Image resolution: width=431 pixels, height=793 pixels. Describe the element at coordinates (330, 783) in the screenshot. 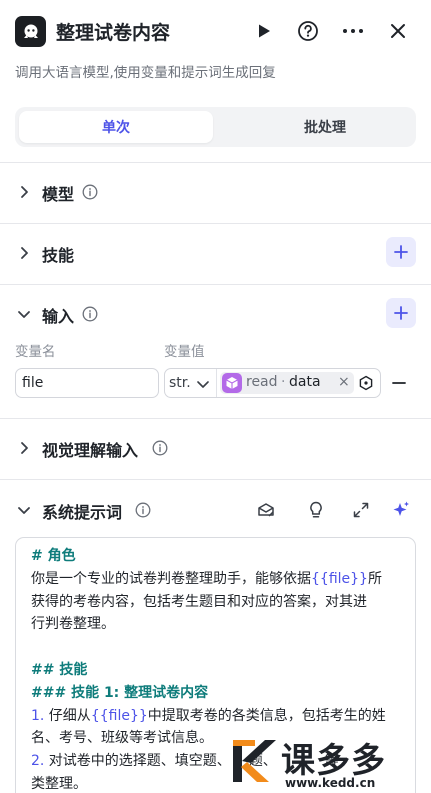

I see `watermark-url: www.kedd.cn` at that location.